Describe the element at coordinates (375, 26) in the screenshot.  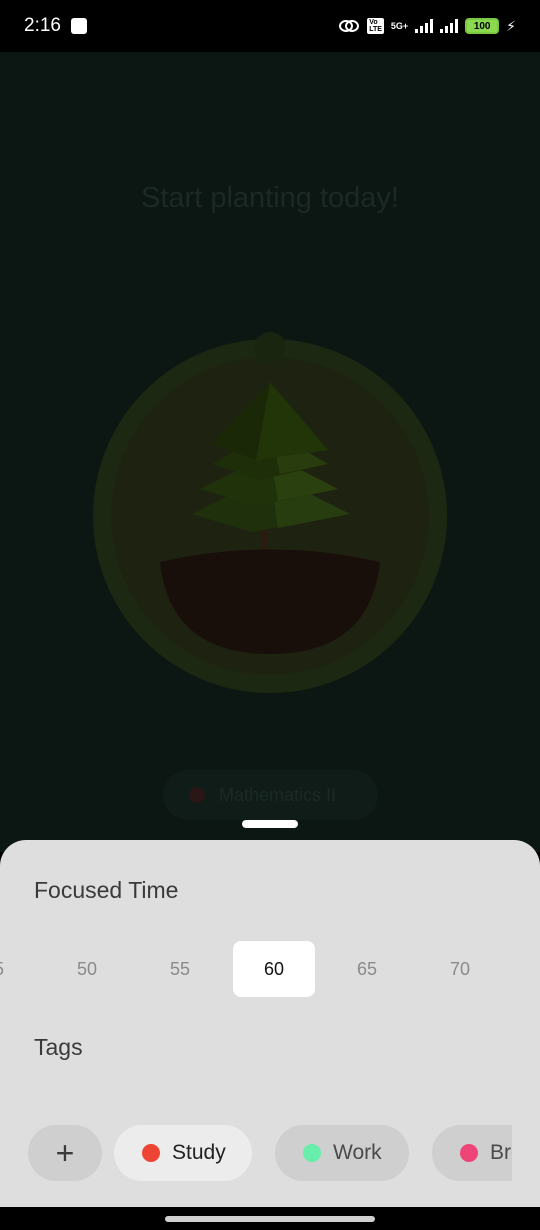
I see `volte-icon: Vo LTE` at that location.